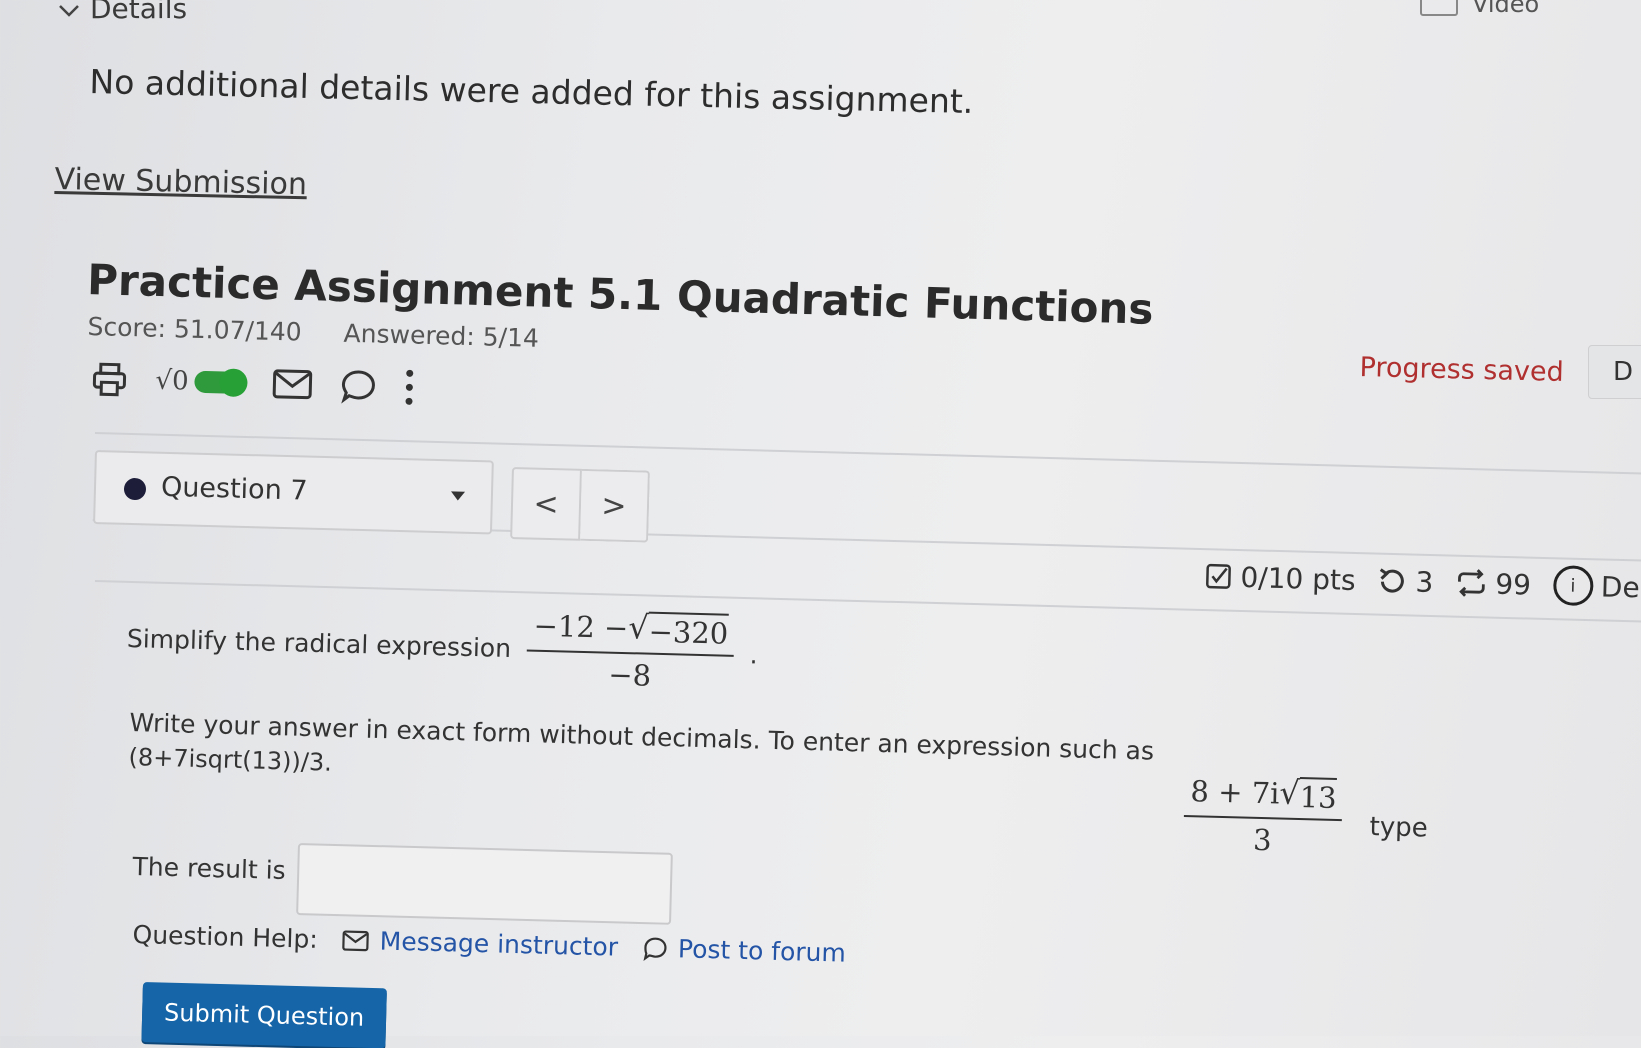 This screenshot has height=1048, width=1641. What do you see at coordinates (499, 944) in the screenshot?
I see `message-instructor-label: Message instructor` at bounding box center [499, 944].